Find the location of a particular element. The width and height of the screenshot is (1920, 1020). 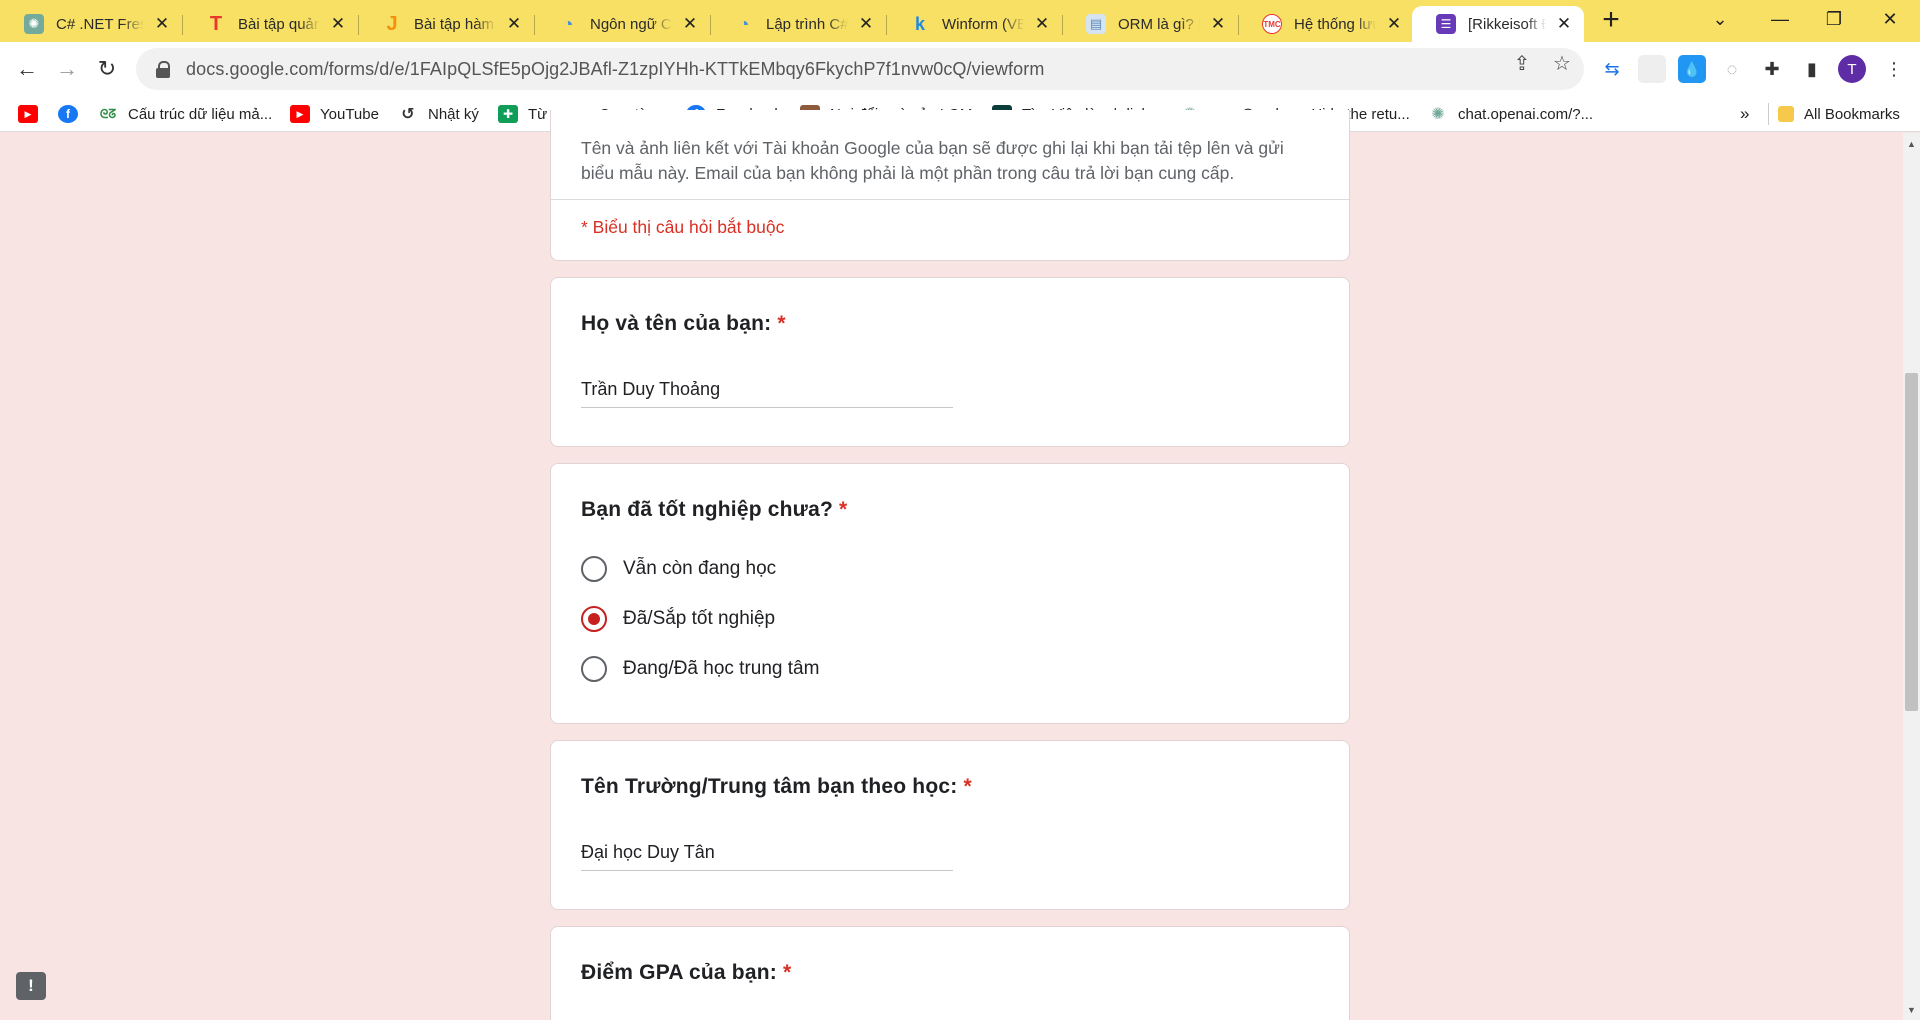

geeksforgeeks-icon: ᘓᘔ is located at coordinates (108, 113).